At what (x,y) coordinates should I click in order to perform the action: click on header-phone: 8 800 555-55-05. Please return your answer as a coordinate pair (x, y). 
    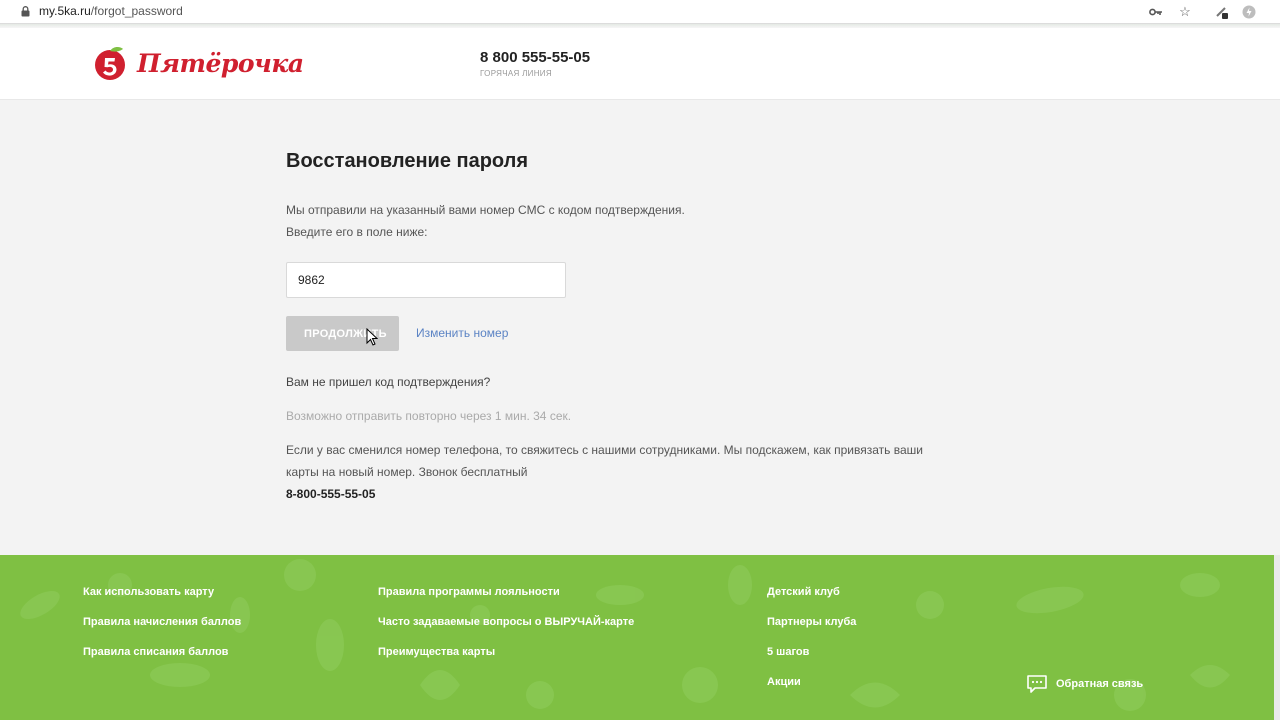
    Looking at the image, I should click on (535, 57).